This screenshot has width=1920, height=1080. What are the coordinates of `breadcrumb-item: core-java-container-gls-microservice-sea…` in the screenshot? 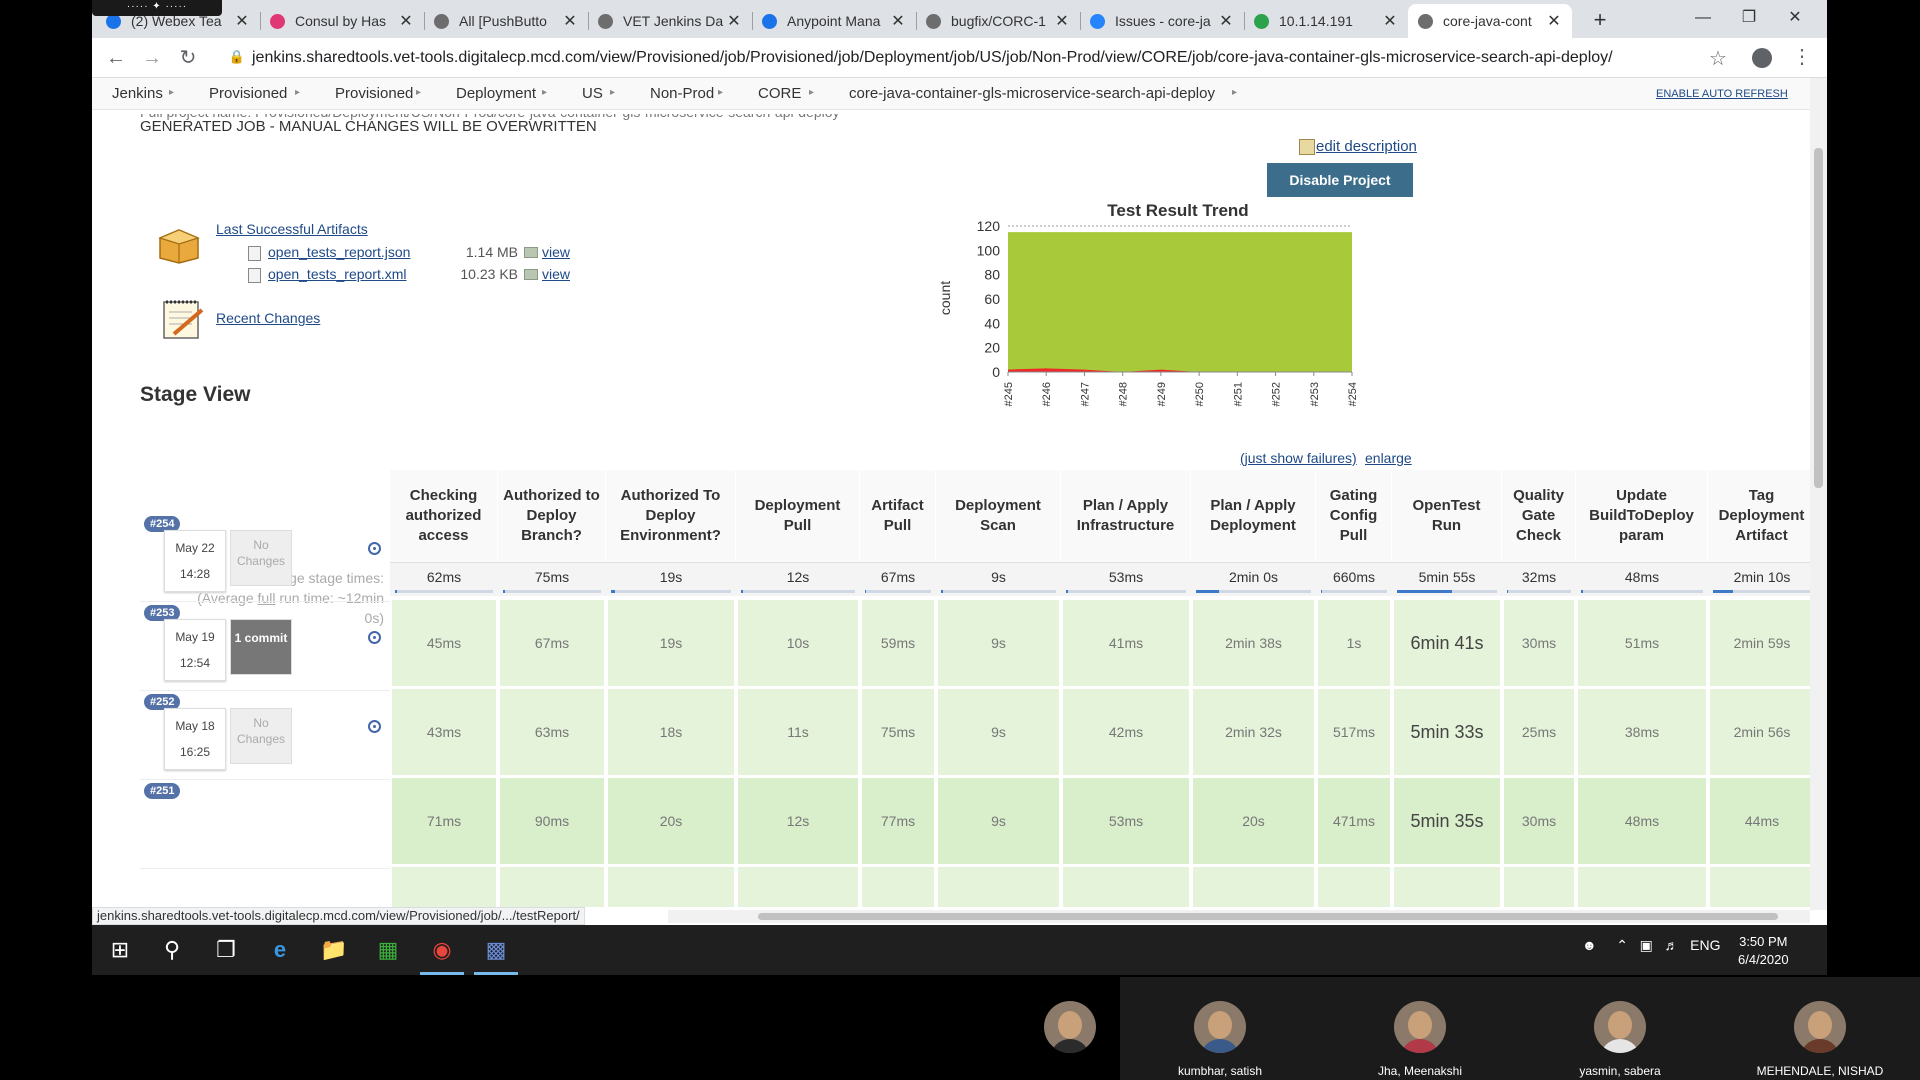 It's located at (1032, 93).